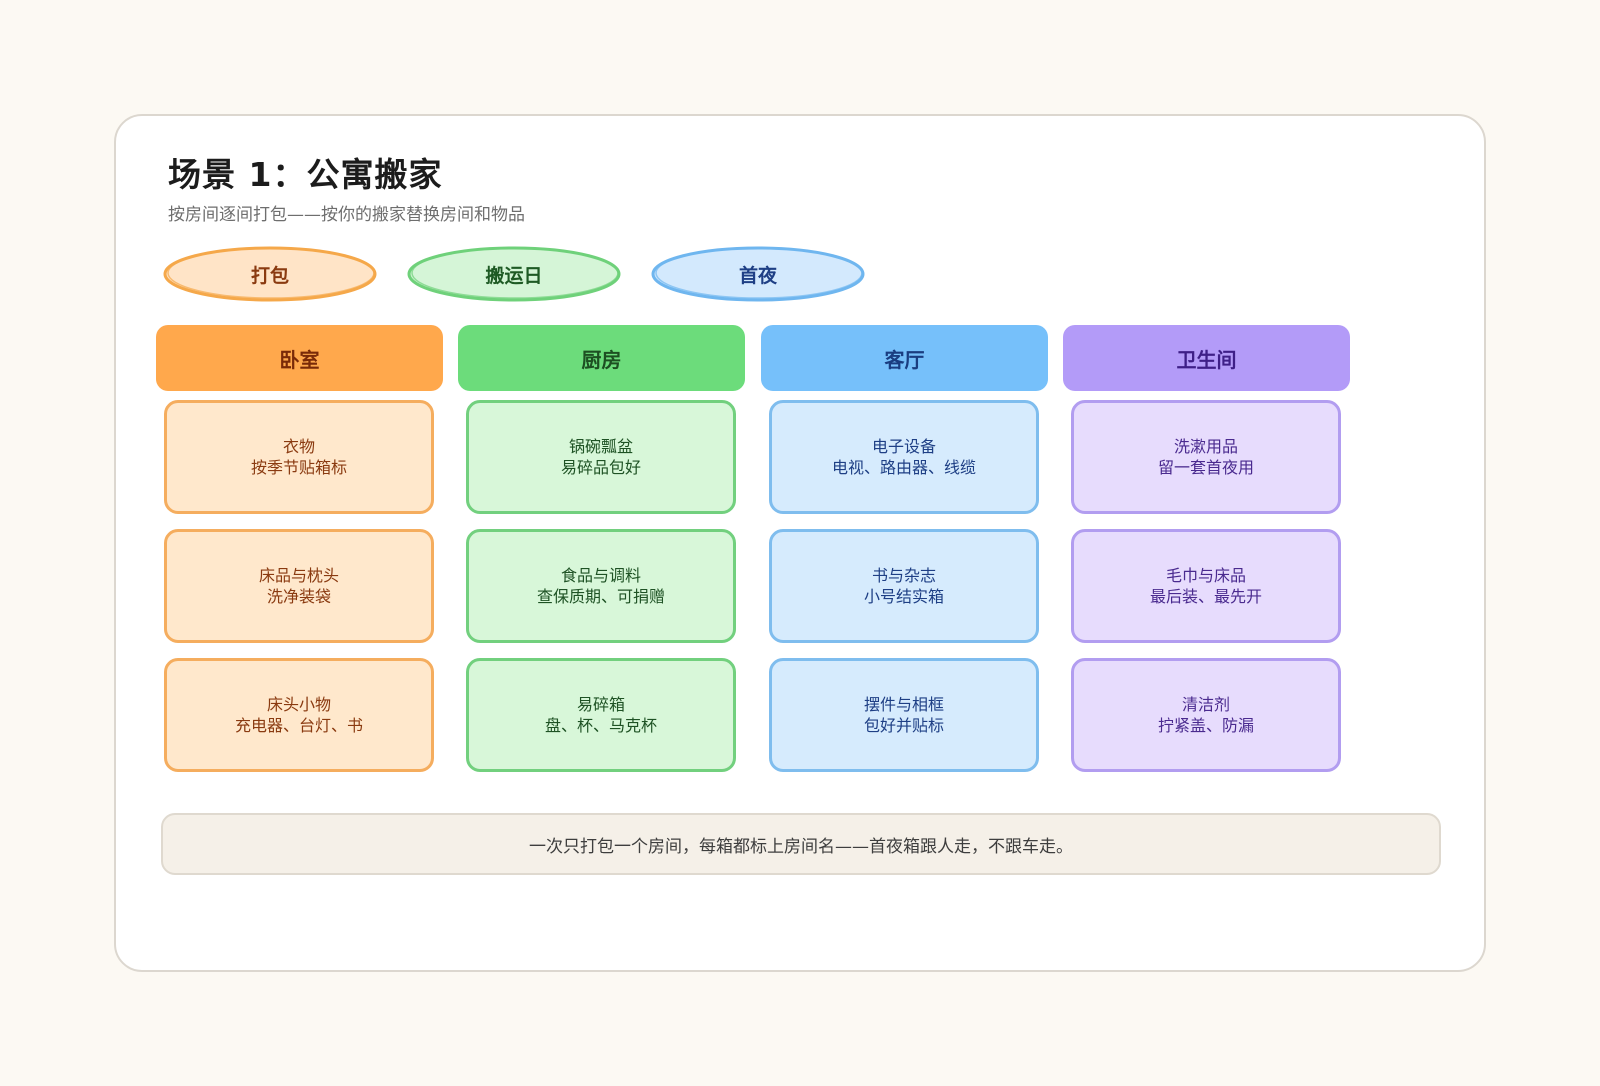  Describe the element at coordinates (600, 575) in the screenshot. I see `box-title: 食品与调料` at that location.